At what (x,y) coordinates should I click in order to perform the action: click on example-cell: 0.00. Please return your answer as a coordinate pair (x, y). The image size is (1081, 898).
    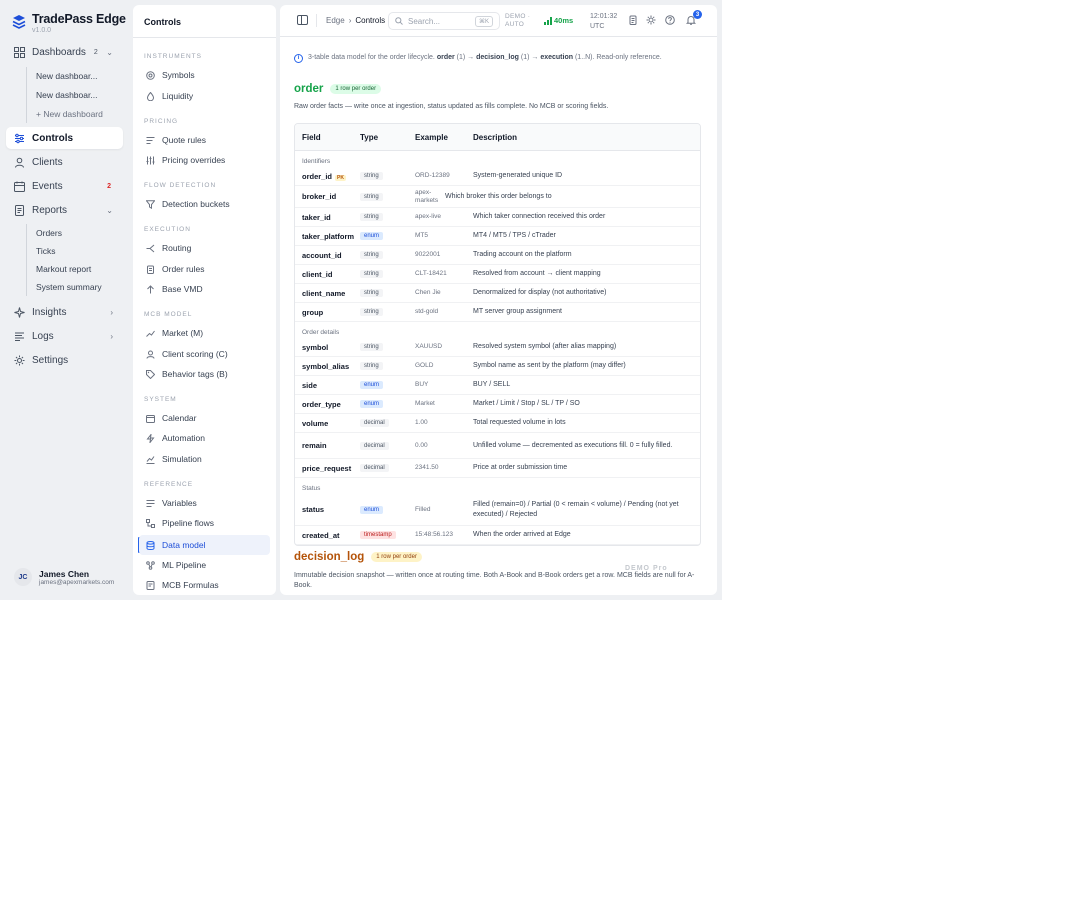
    Looking at the image, I should click on (421, 445).